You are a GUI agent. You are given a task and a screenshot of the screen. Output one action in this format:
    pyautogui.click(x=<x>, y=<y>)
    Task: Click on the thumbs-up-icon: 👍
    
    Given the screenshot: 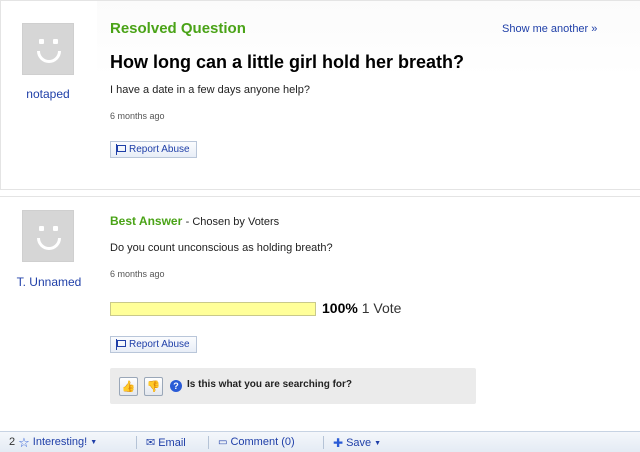 What is the action you would take?
    pyautogui.click(x=128, y=387)
    